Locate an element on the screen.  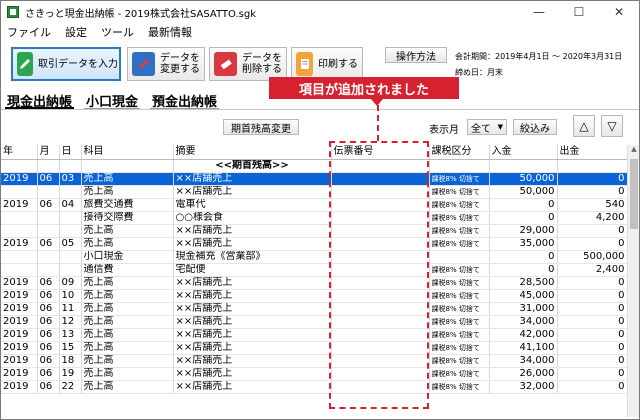
change-data-button: データを 変更する is located at coordinates (166, 64).